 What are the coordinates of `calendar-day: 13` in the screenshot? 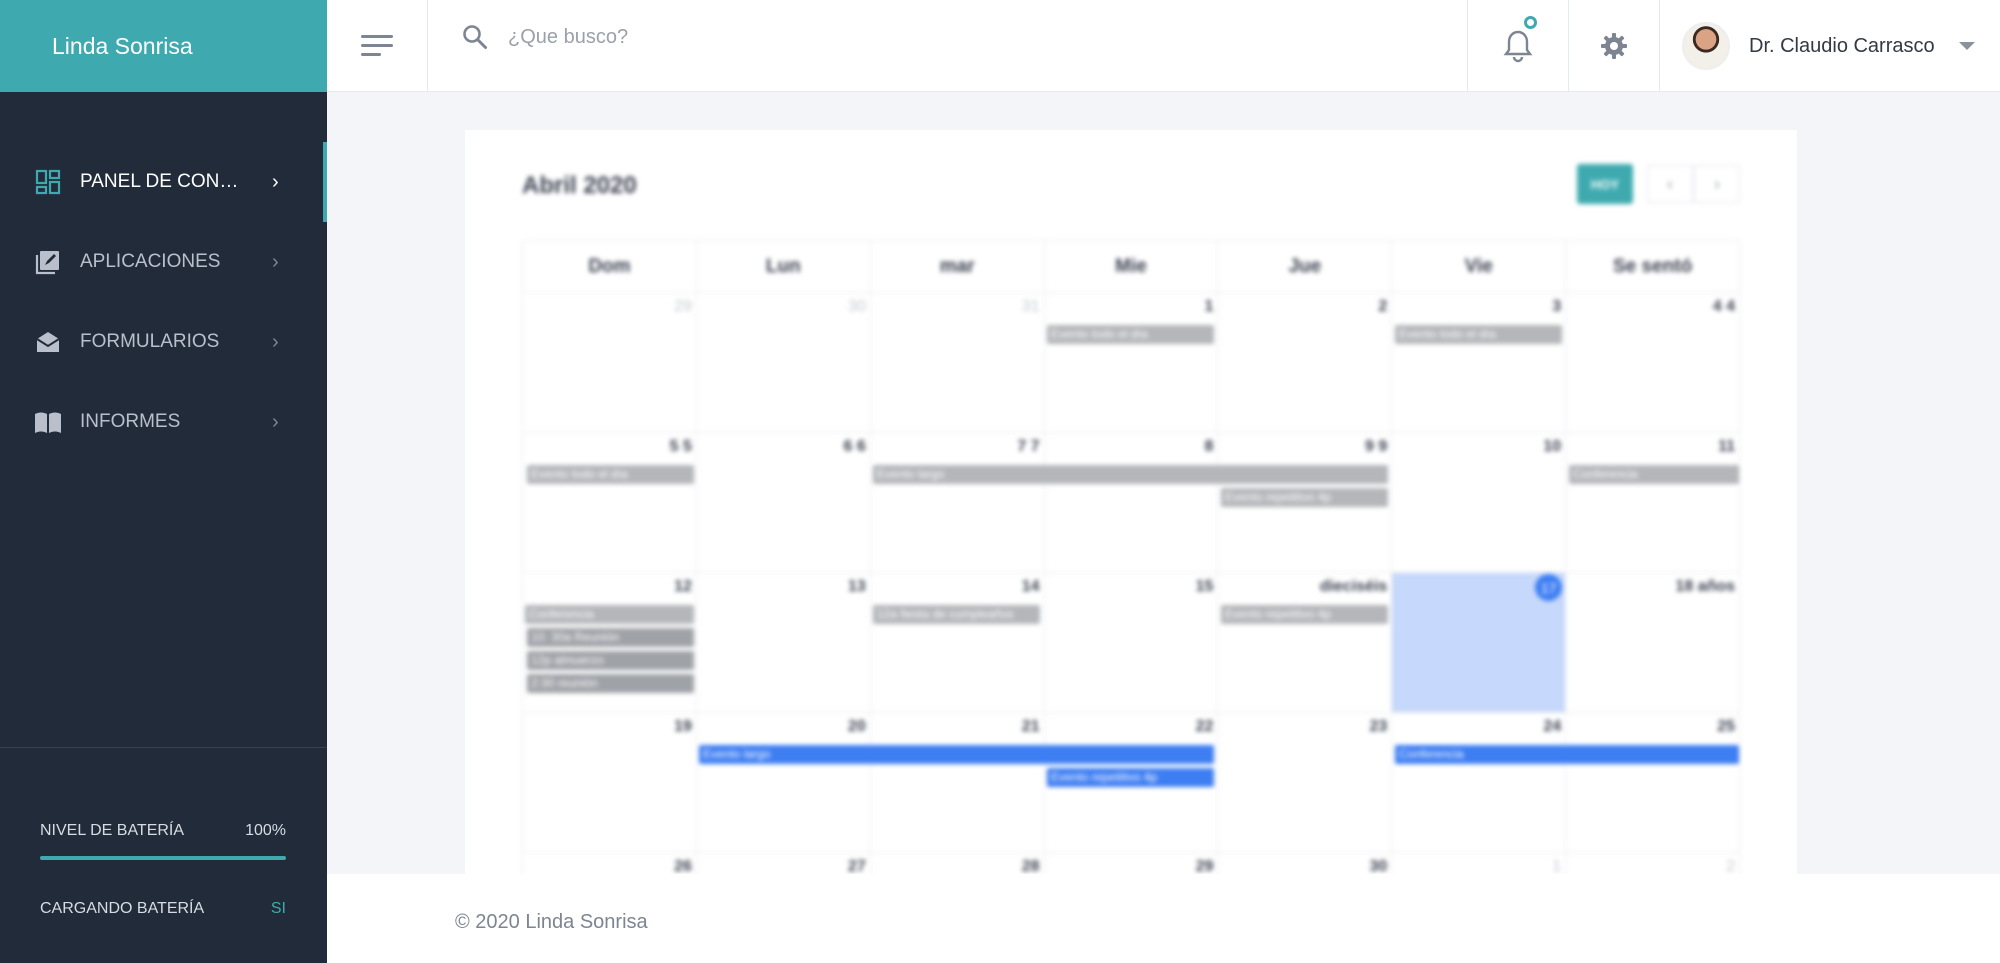 It's located at (782, 642).